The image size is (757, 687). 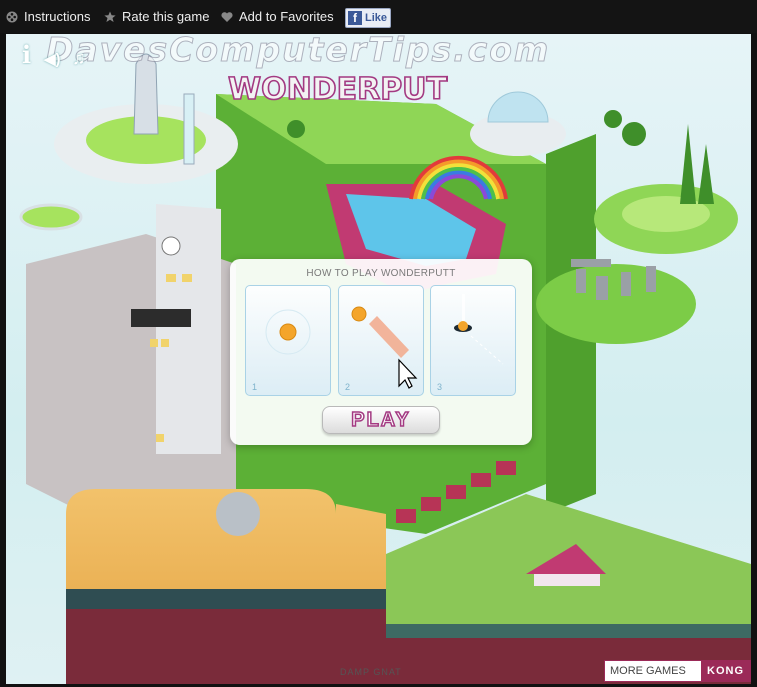 What do you see at coordinates (567, 580) in the screenshot?
I see `circus-tent-base` at bounding box center [567, 580].